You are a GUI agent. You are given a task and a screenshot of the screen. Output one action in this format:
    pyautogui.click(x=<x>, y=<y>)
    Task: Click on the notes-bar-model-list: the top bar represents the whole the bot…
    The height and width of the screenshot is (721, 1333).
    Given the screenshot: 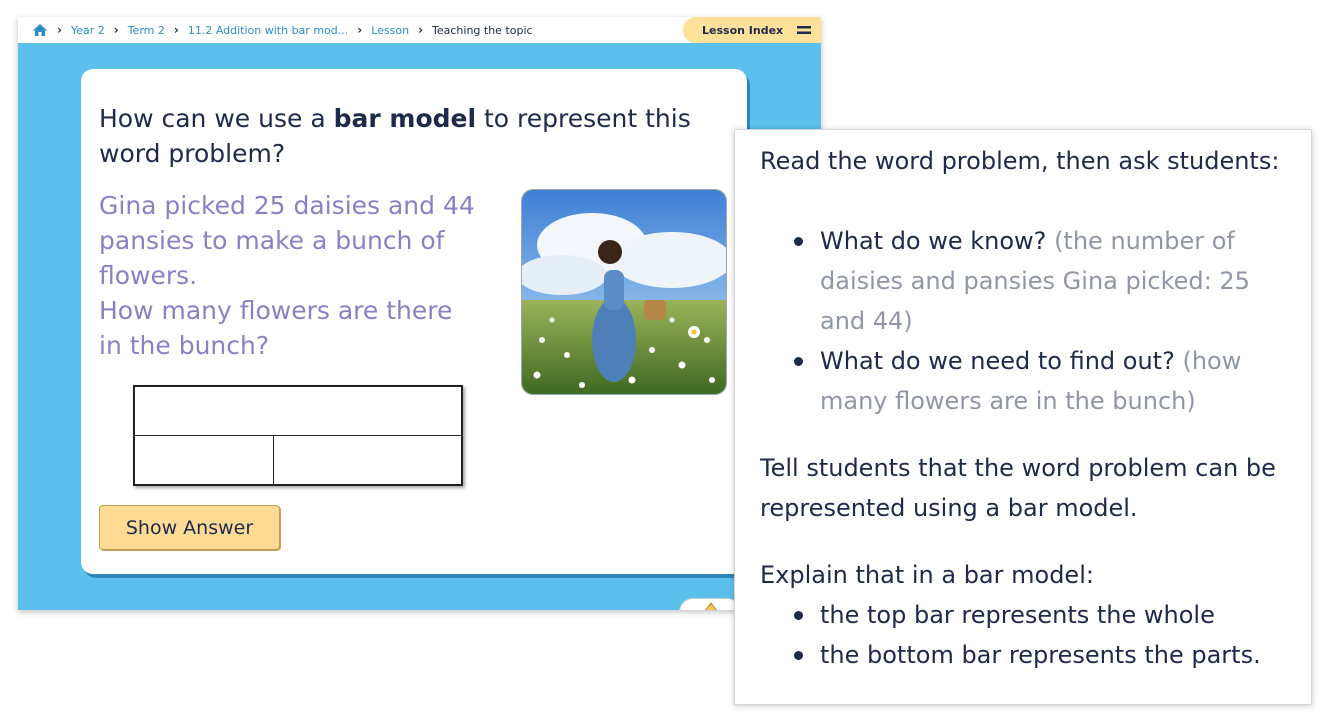 What is the action you would take?
    pyautogui.click(x=1040, y=635)
    